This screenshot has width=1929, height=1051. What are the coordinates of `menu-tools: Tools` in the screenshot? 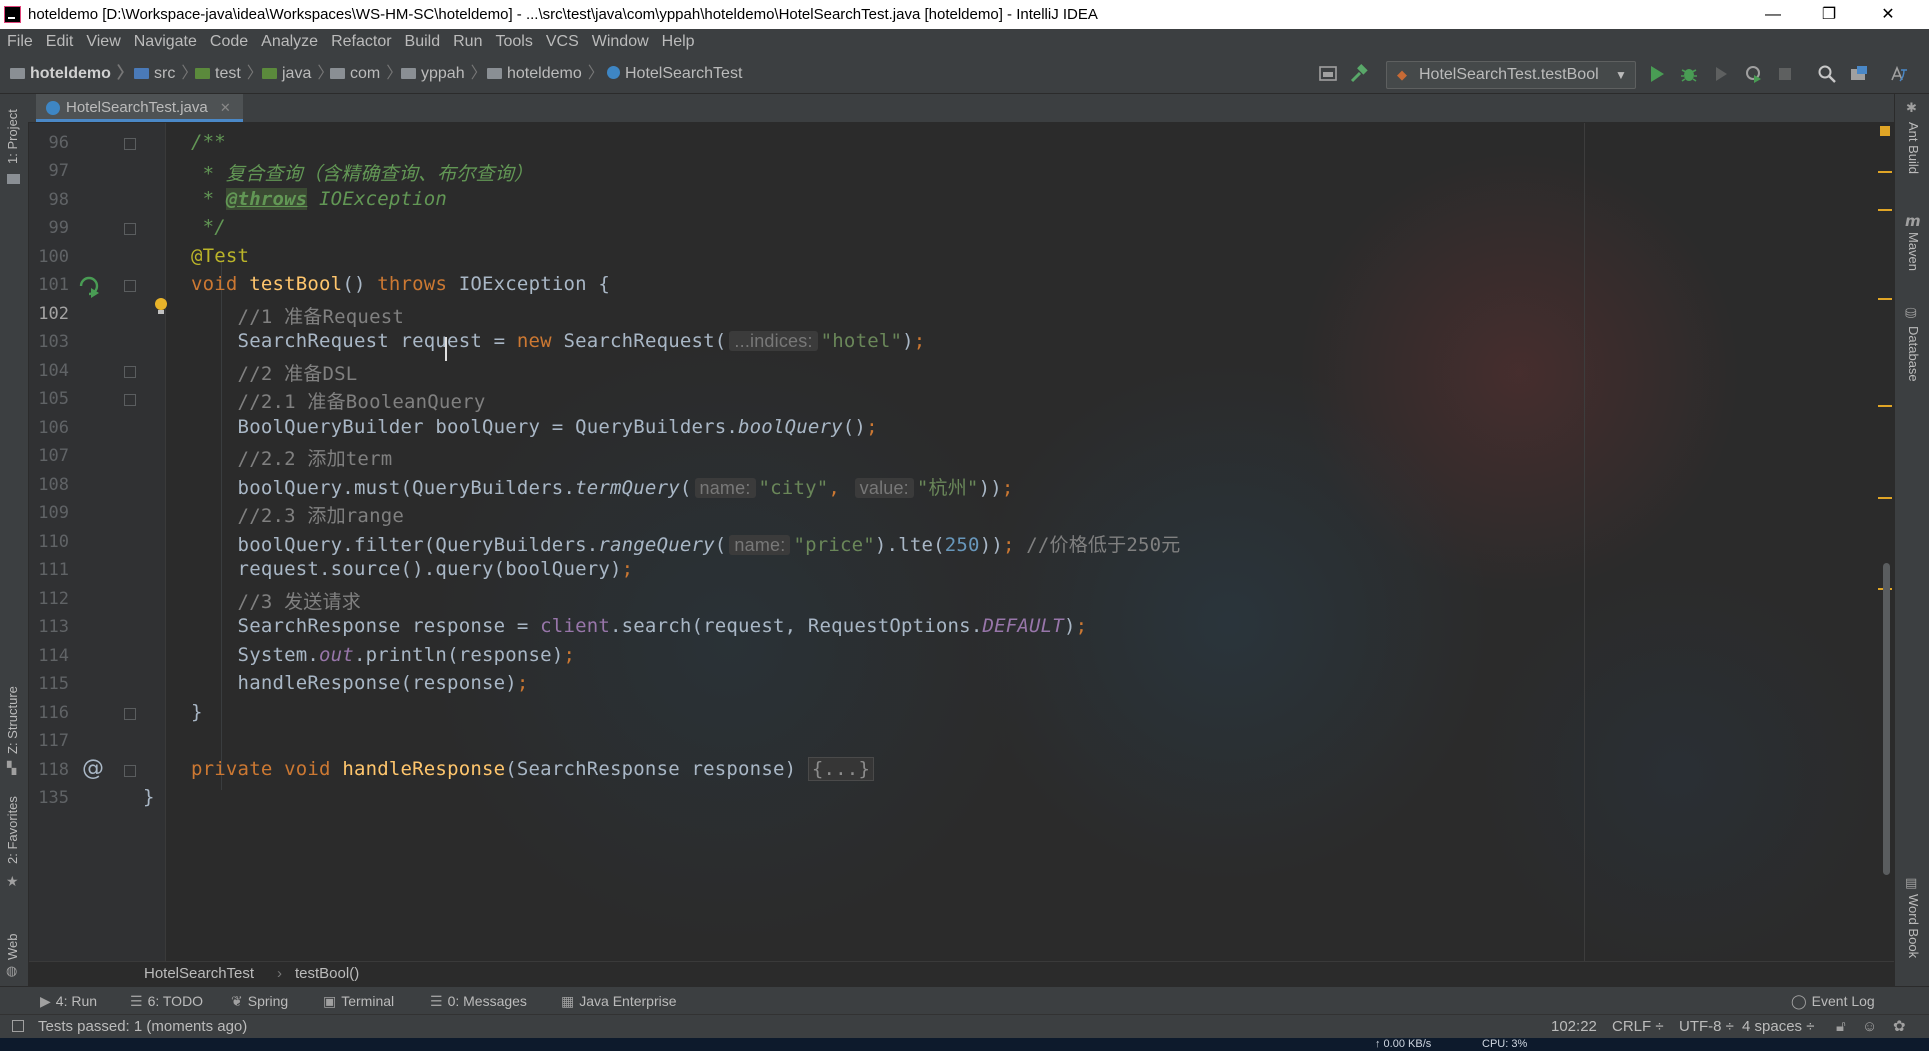 It's located at (513, 42).